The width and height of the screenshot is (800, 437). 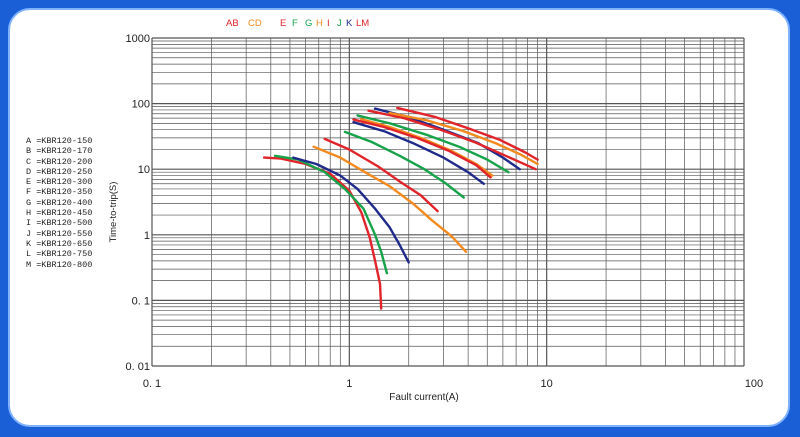 I want to click on curve-letter: G, so click(x=308, y=23).